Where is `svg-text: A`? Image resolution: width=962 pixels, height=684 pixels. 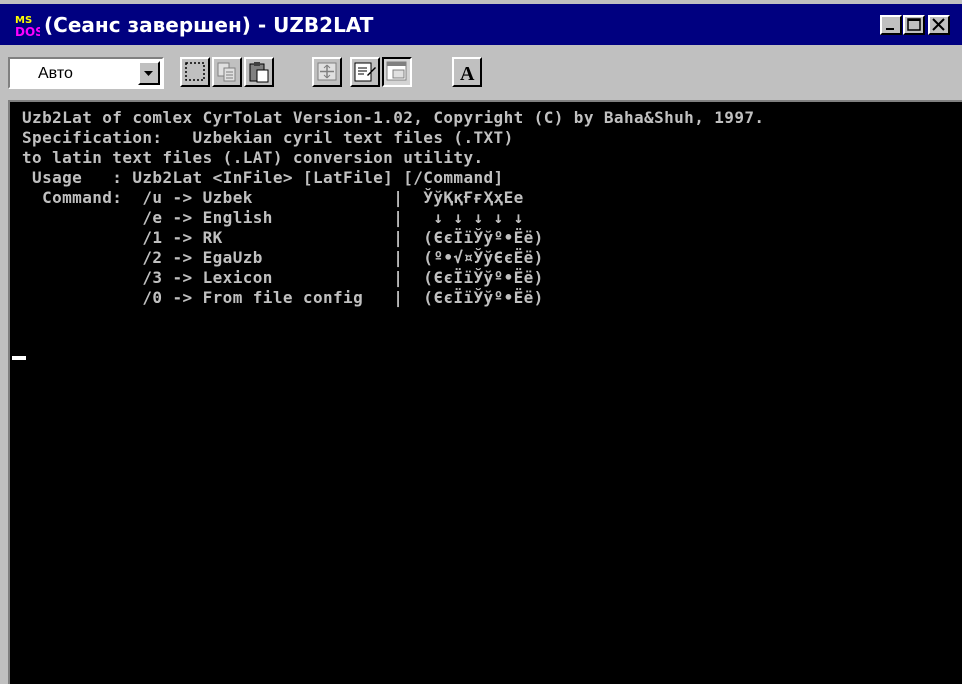
svg-text: A is located at coordinates (467, 74).